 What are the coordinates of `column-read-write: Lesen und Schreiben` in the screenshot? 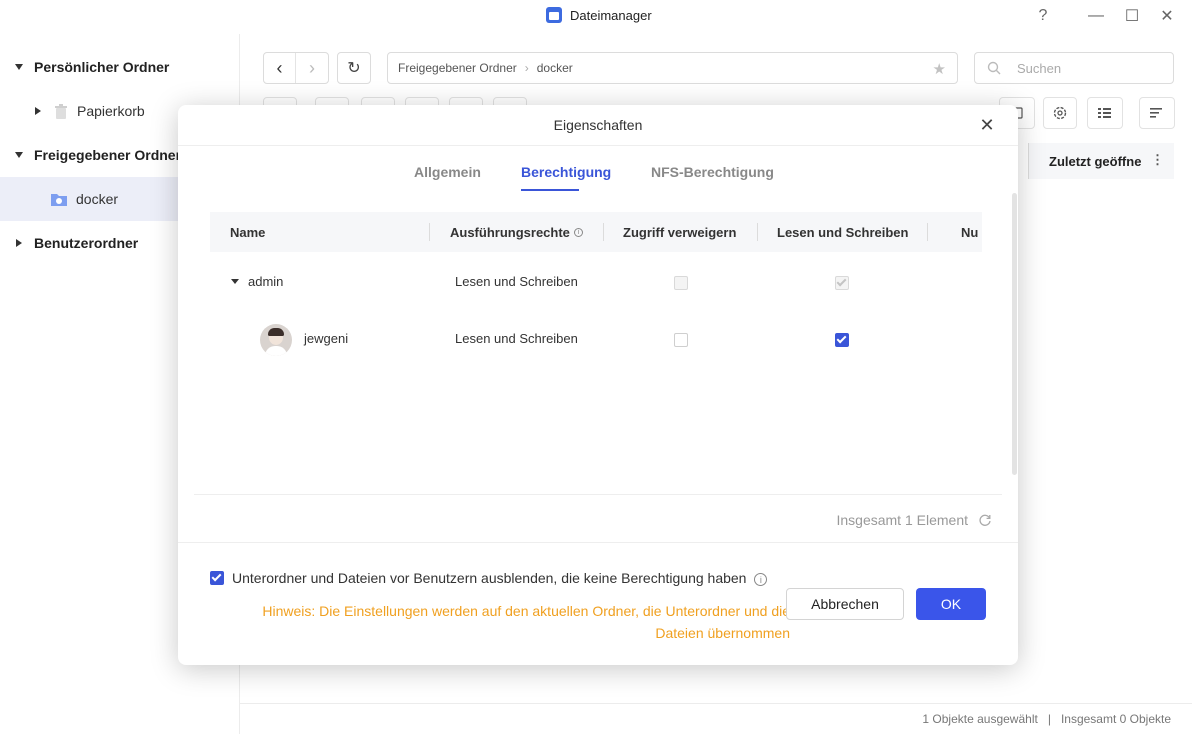 It's located at (842, 232).